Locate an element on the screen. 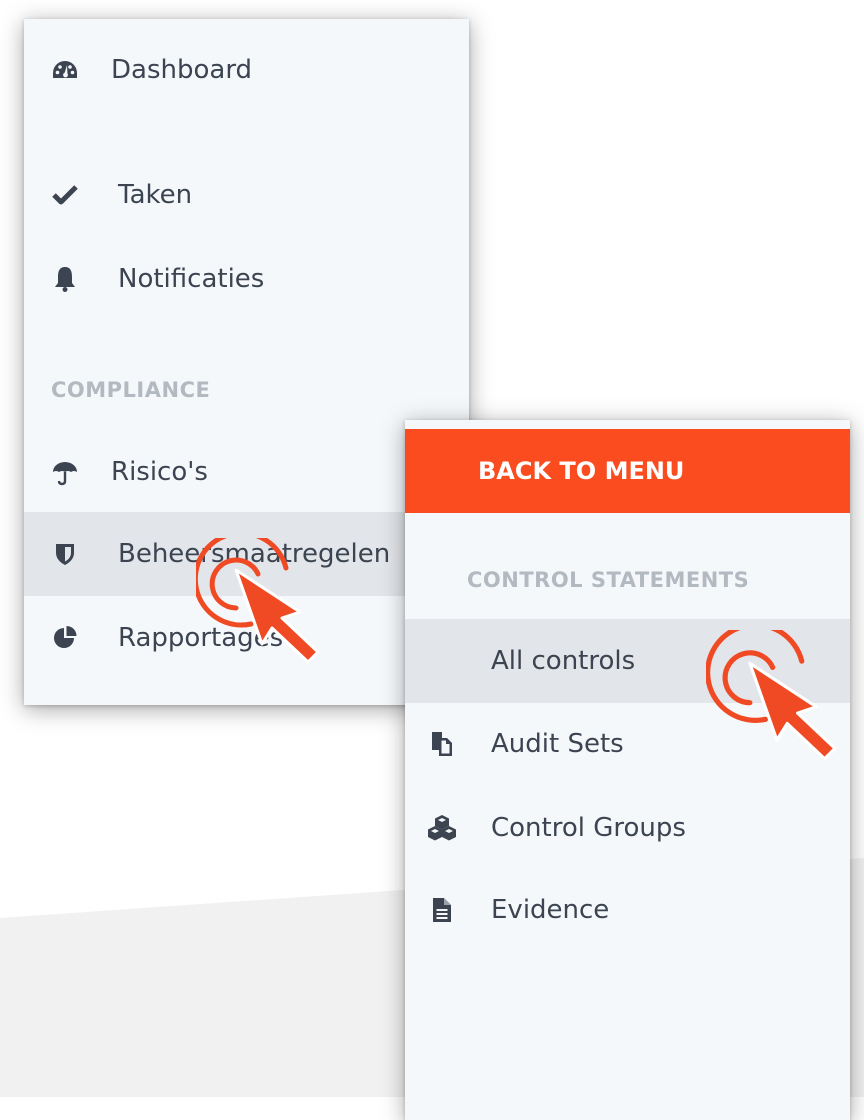 This screenshot has width=864, height=1120. pie-chart-icon is located at coordinates (65, 638).